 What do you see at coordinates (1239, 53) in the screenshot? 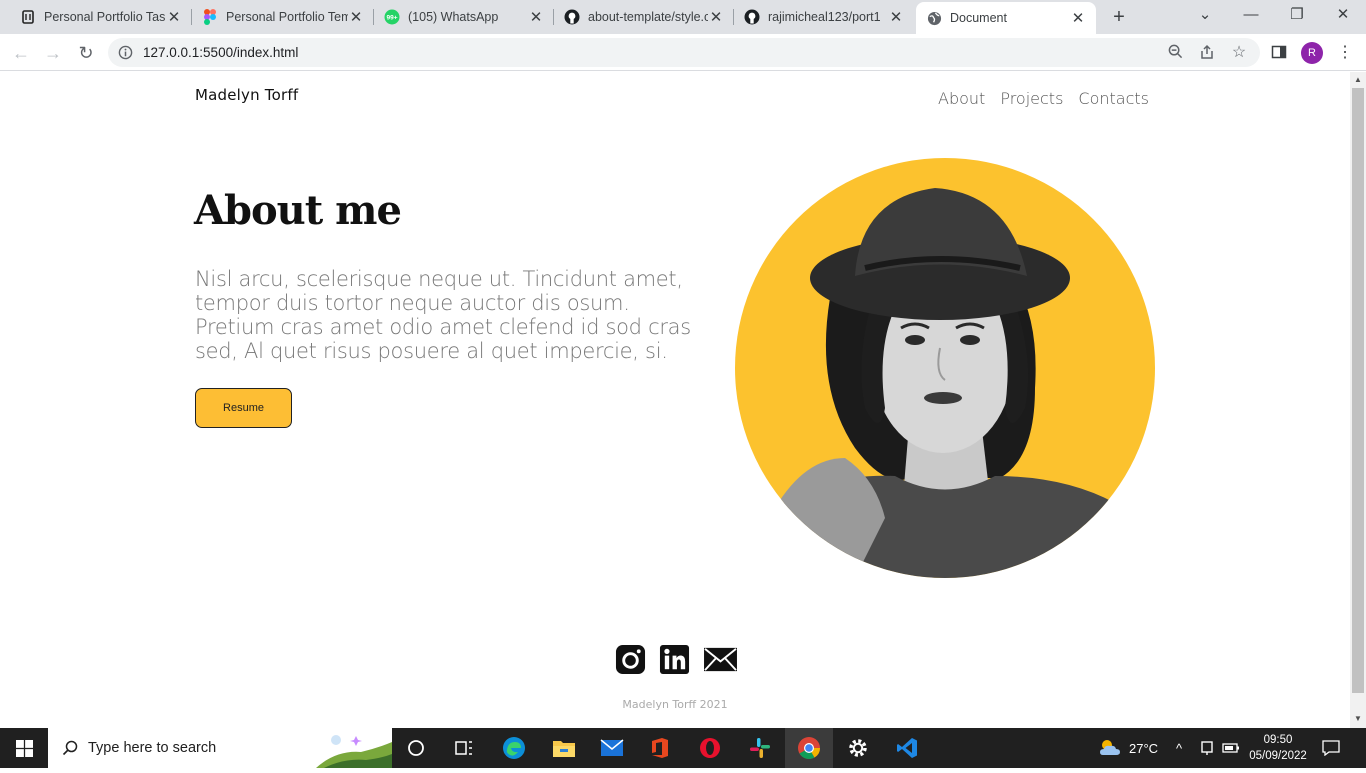
I see `bookmark-star-icon: ☆` at bounding box center [1239, 53].